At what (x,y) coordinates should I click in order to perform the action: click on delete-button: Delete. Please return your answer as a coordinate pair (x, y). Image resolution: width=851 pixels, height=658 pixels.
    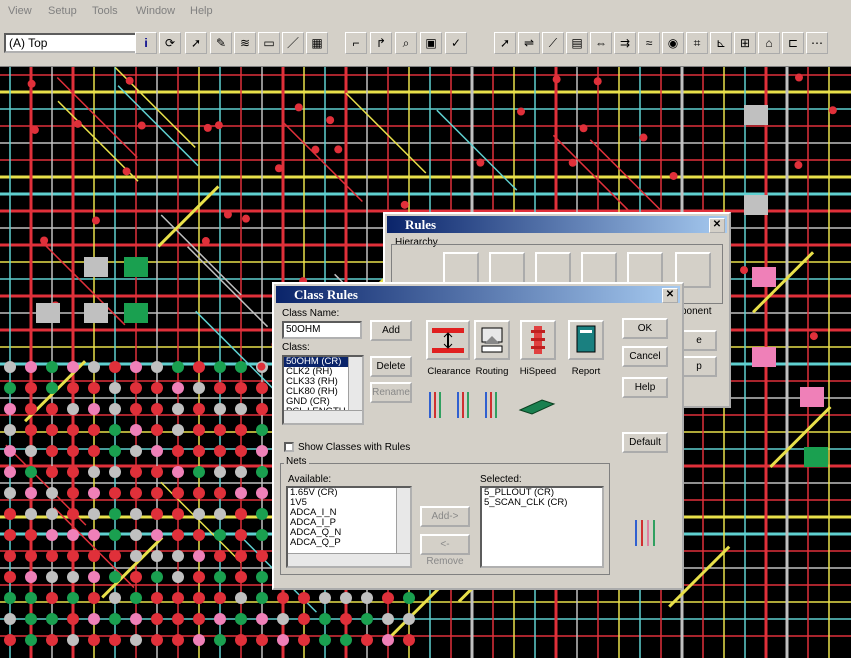
    Looking at the image, I should click on (391, 366).